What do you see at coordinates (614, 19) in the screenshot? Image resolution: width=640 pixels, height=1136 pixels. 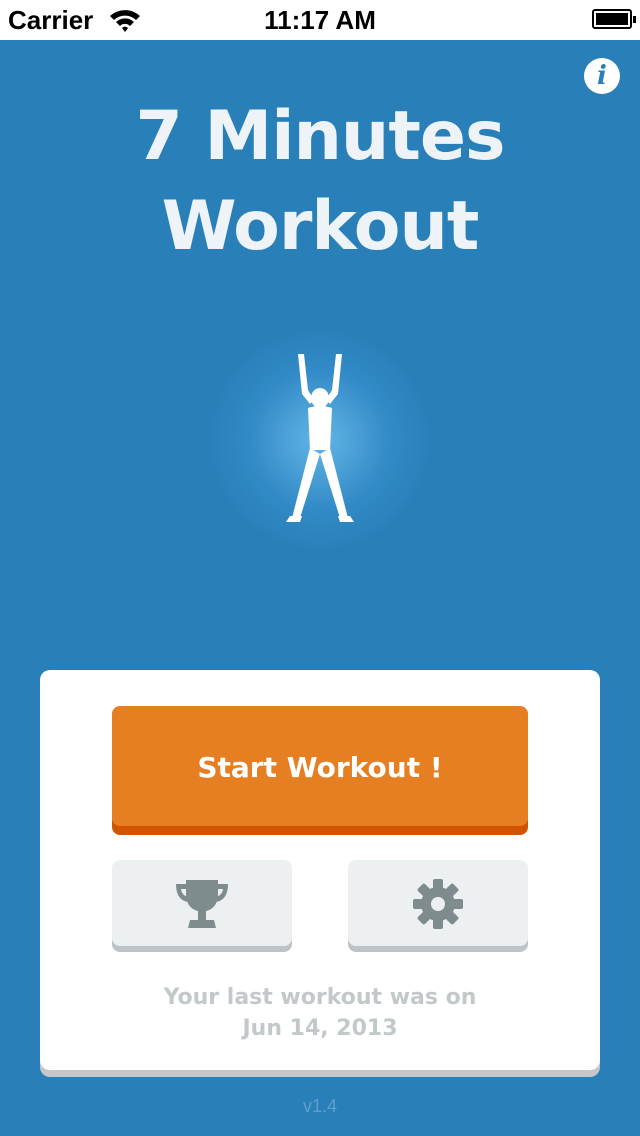 I see `battery-icon` at bounding box center [614, 19].